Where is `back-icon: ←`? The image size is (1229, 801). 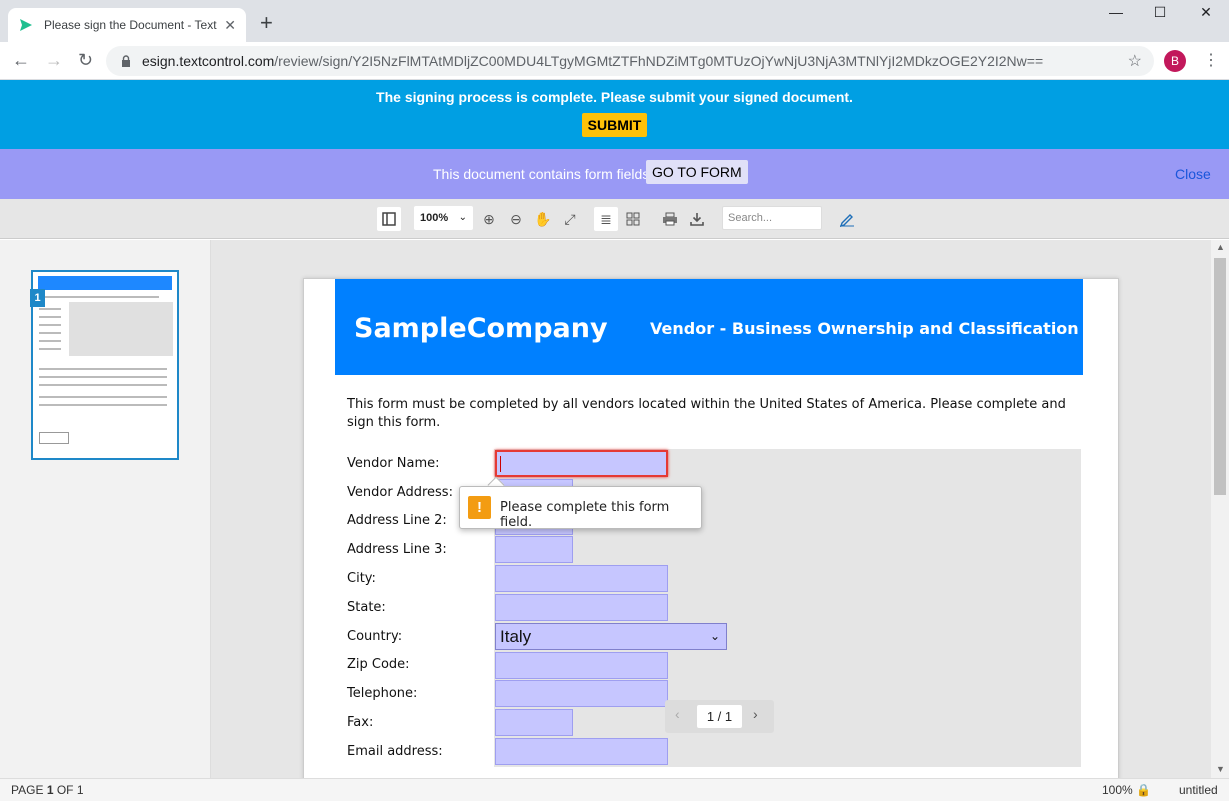
back-icon: ← is located at coordinates (21, 60).